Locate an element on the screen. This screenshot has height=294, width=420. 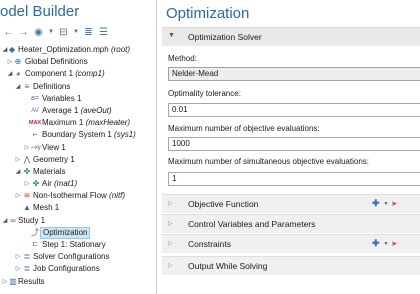
material-icon: ✤ is located at coordinates (36, 184).